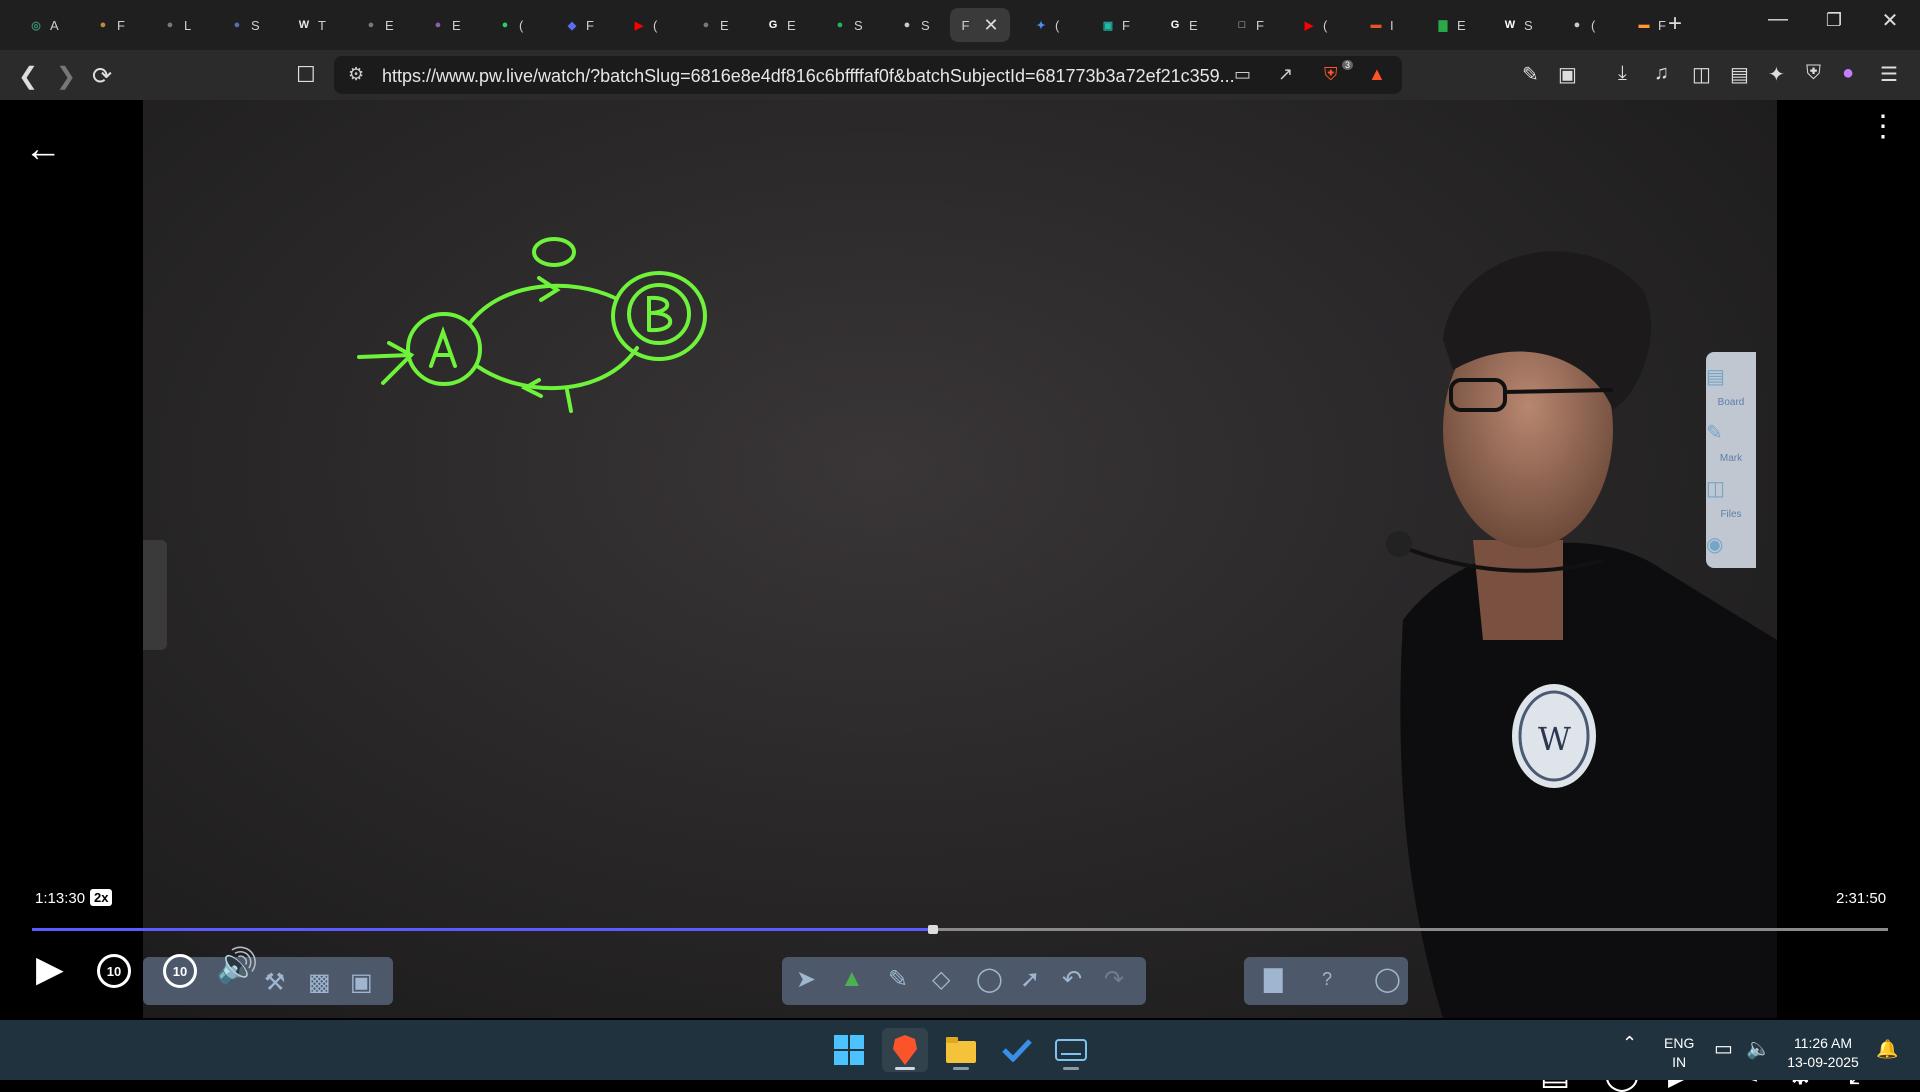  I want to click on clock: 11:26 AM 13-09-2025, so click(1823, 1053).